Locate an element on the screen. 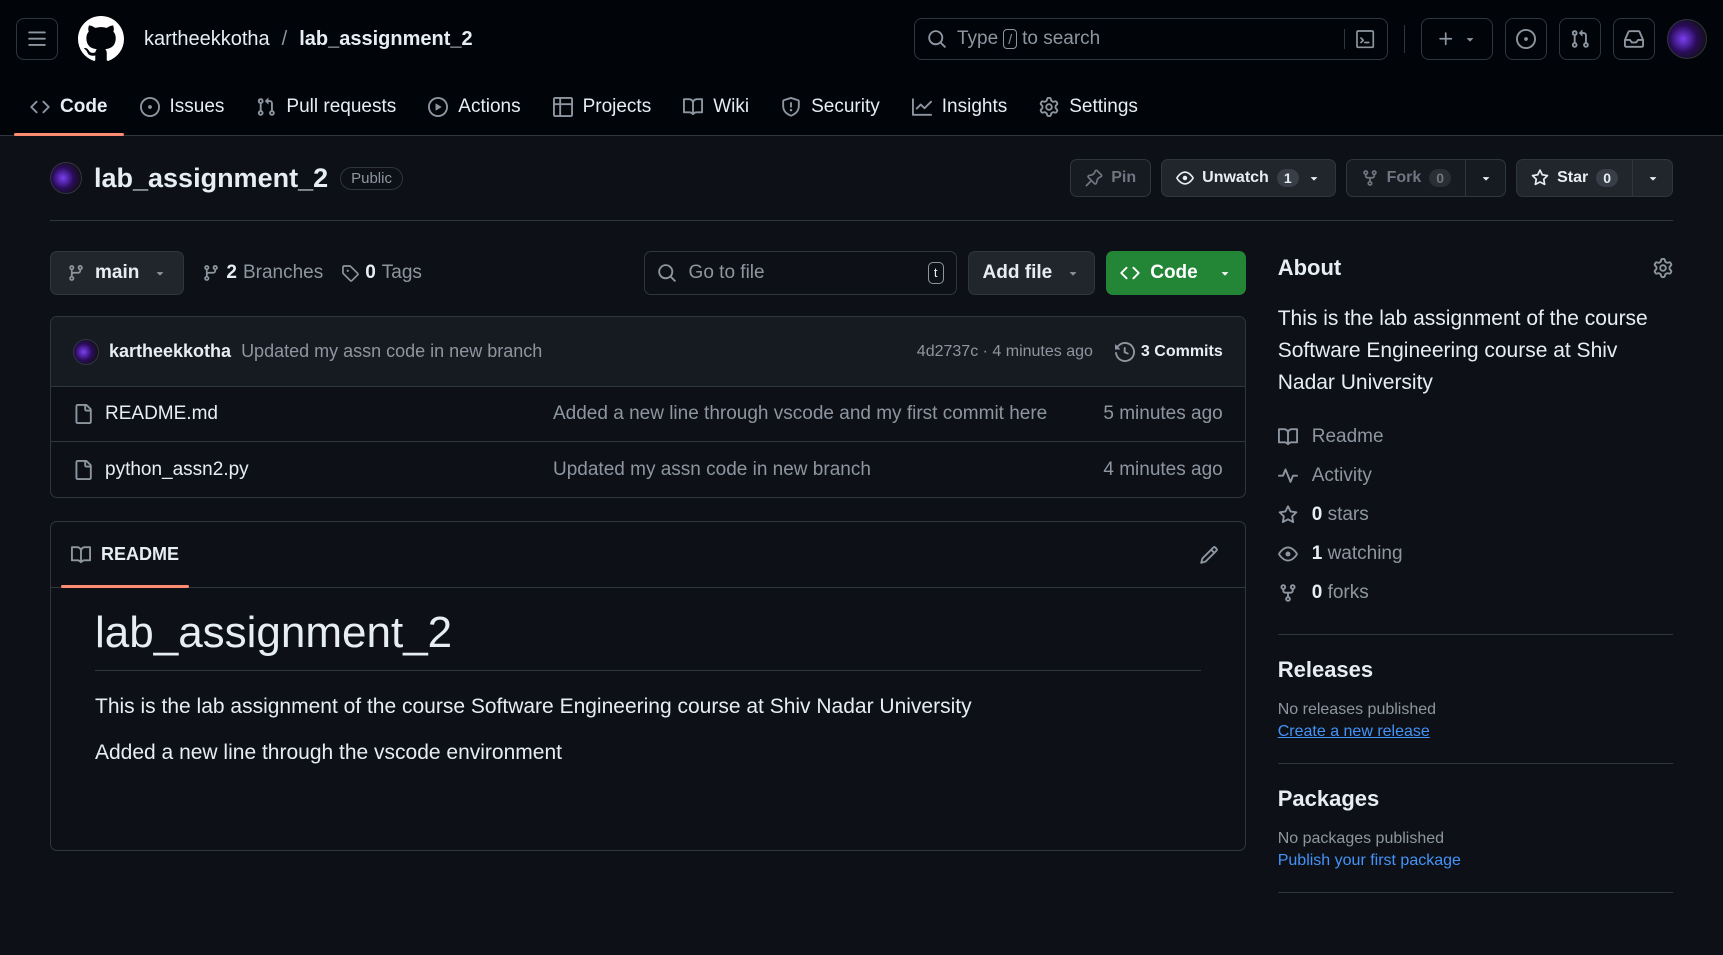 The height and width of the screenshot is (955, 1723). commit-message: Updated my assn code in new branch is located at coordinates (391, 351).